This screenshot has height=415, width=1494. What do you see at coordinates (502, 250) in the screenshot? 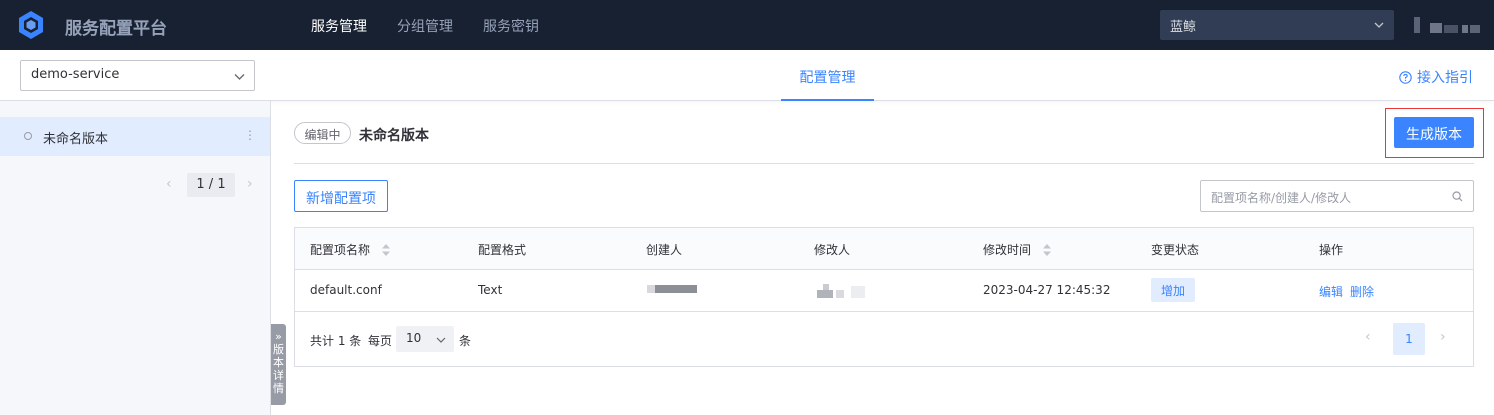
I see `column-header-format: 配置格式` at bounding box center [502, 250].